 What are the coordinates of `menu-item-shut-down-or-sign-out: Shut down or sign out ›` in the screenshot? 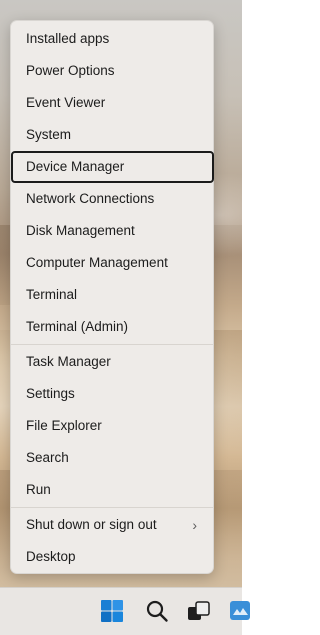 It's located at (112, 525).